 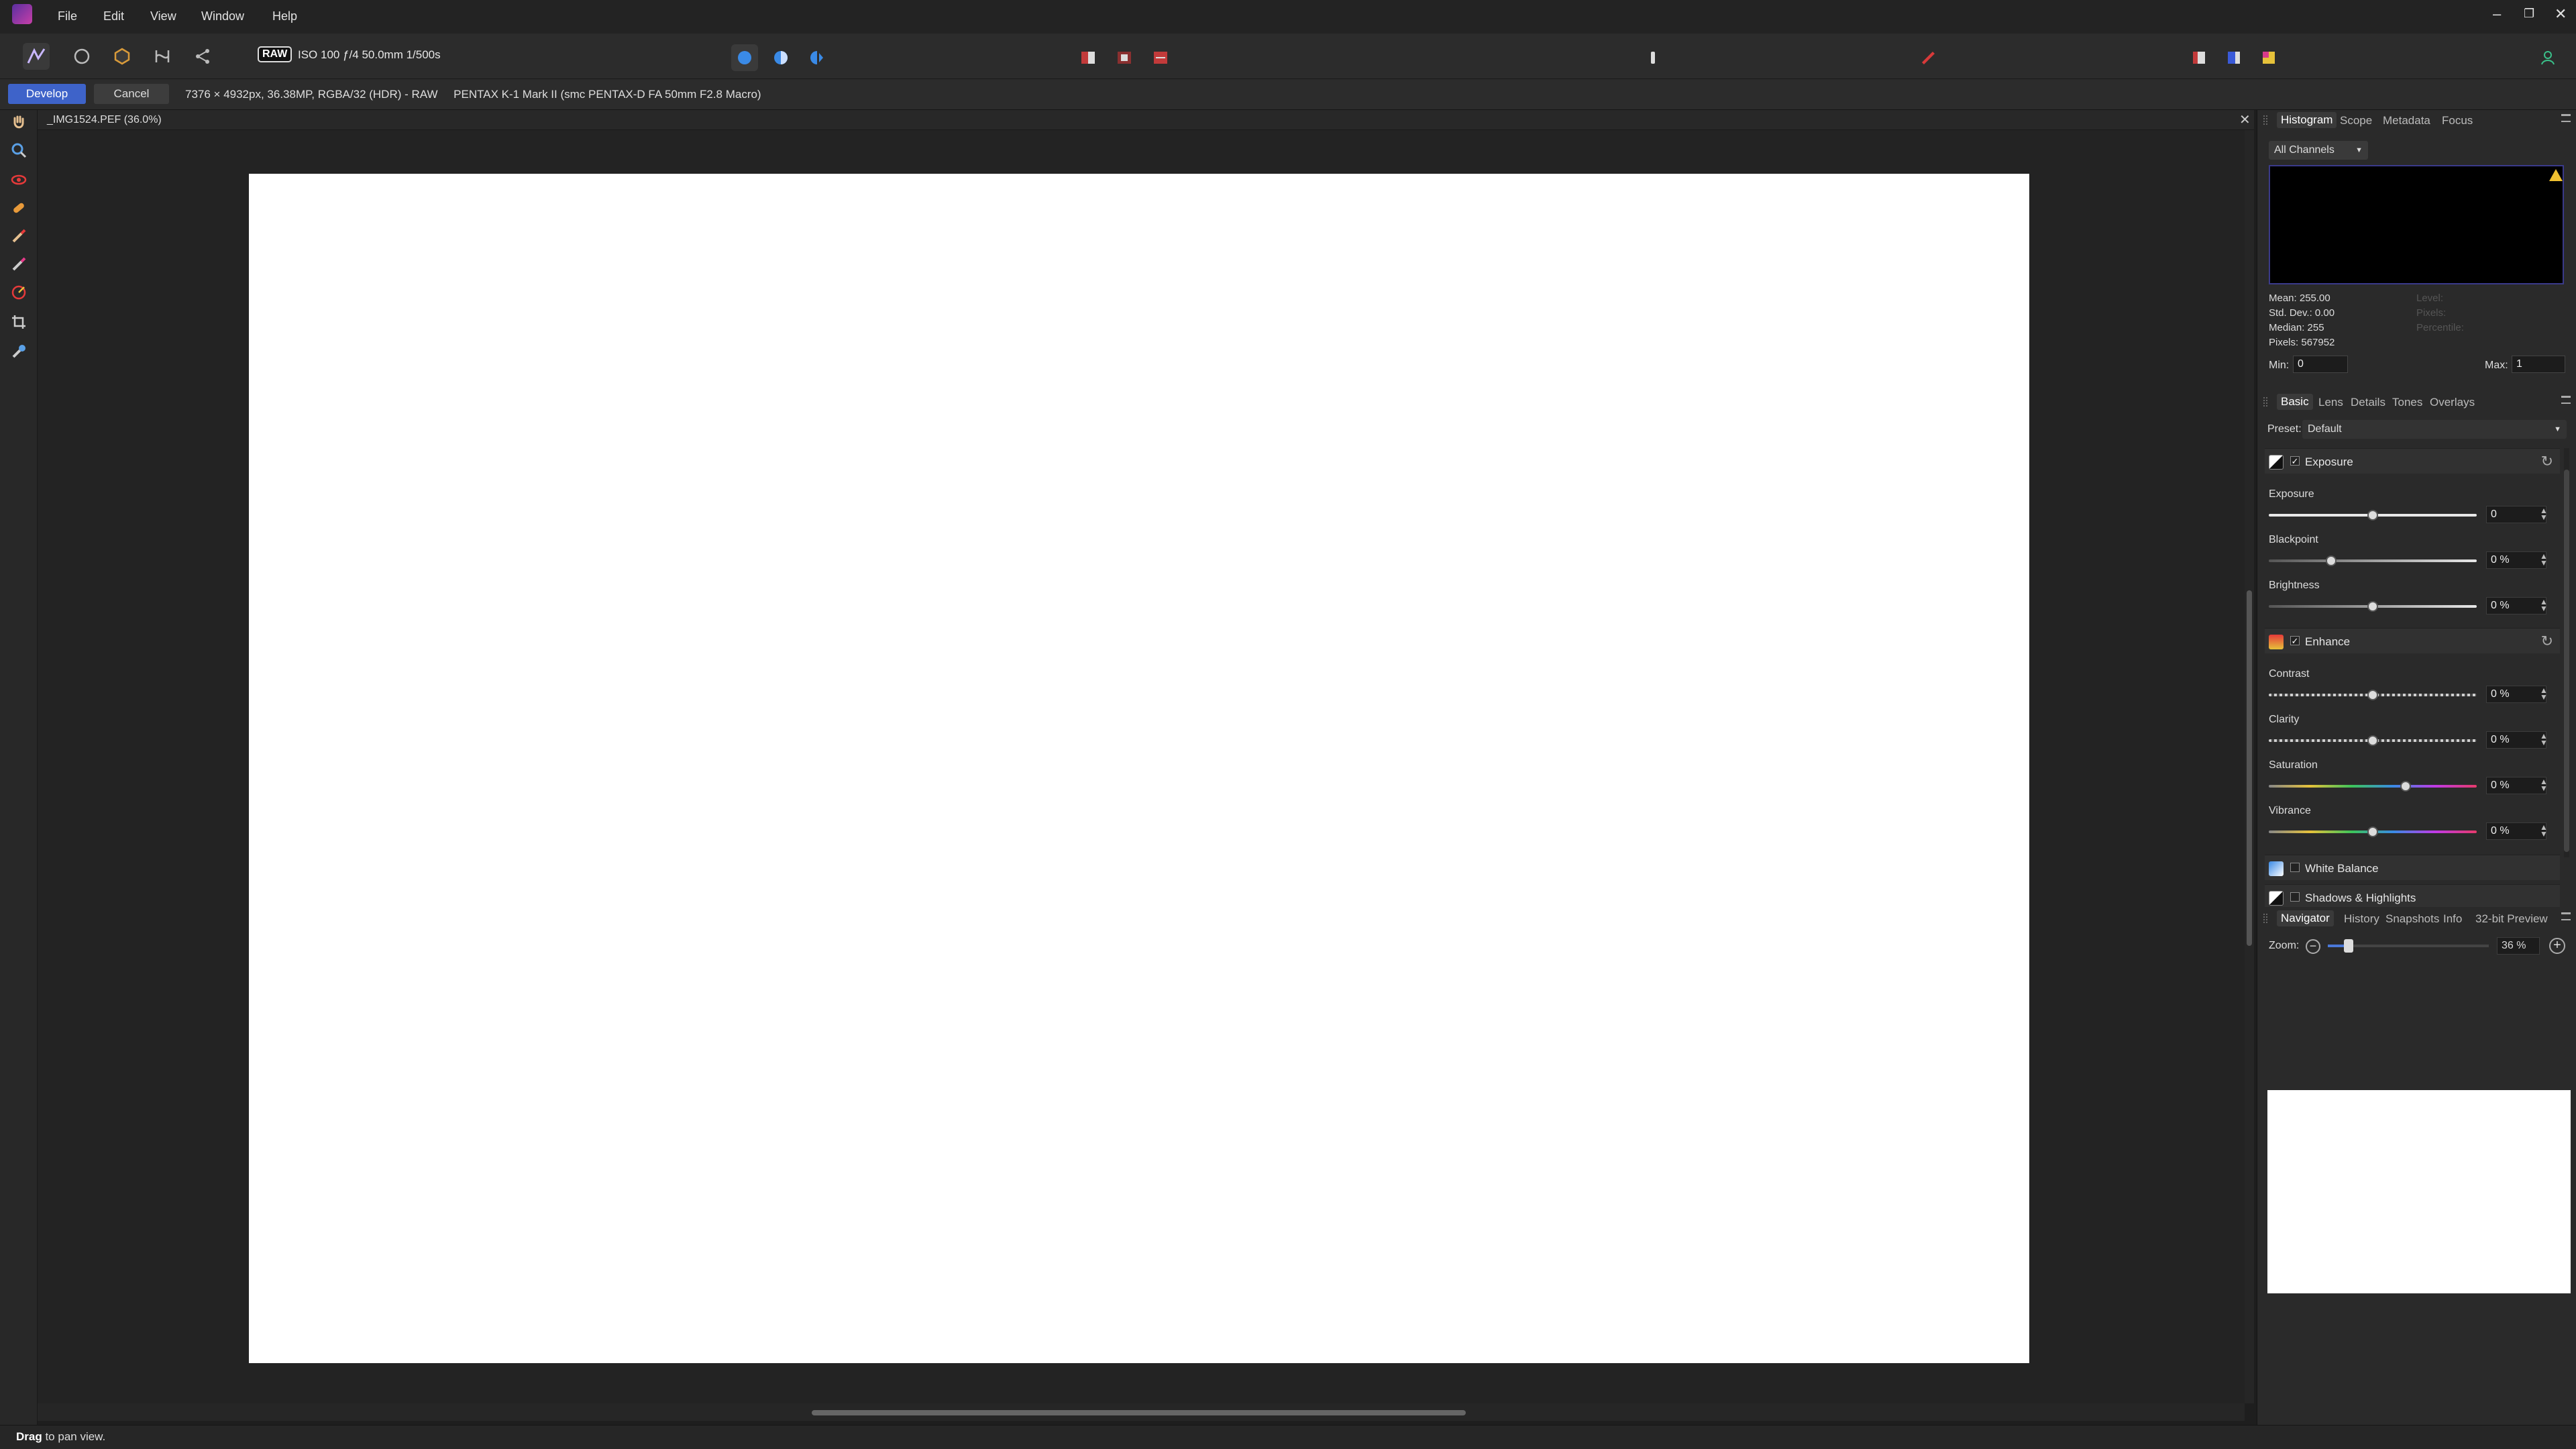 What do you see at coordinates (2412, 895) in the screenshot?
I see `shadows-highlights-group-header: Shadows & Highlights` at bounding box center [2412, 895].